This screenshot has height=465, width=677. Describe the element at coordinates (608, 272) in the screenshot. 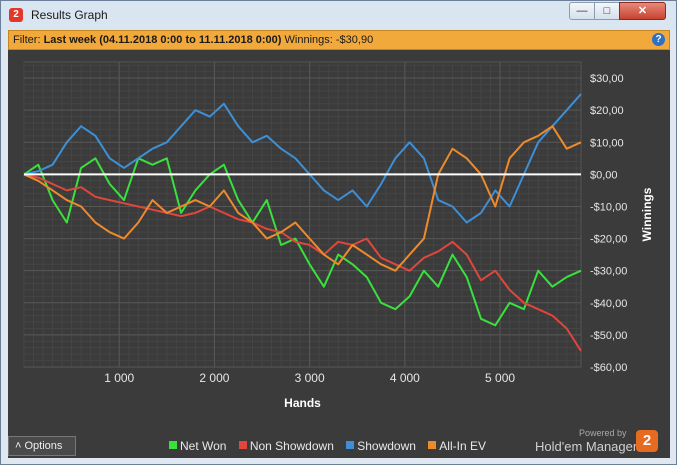

I see `y-tick-label: -$30,00` at that location.